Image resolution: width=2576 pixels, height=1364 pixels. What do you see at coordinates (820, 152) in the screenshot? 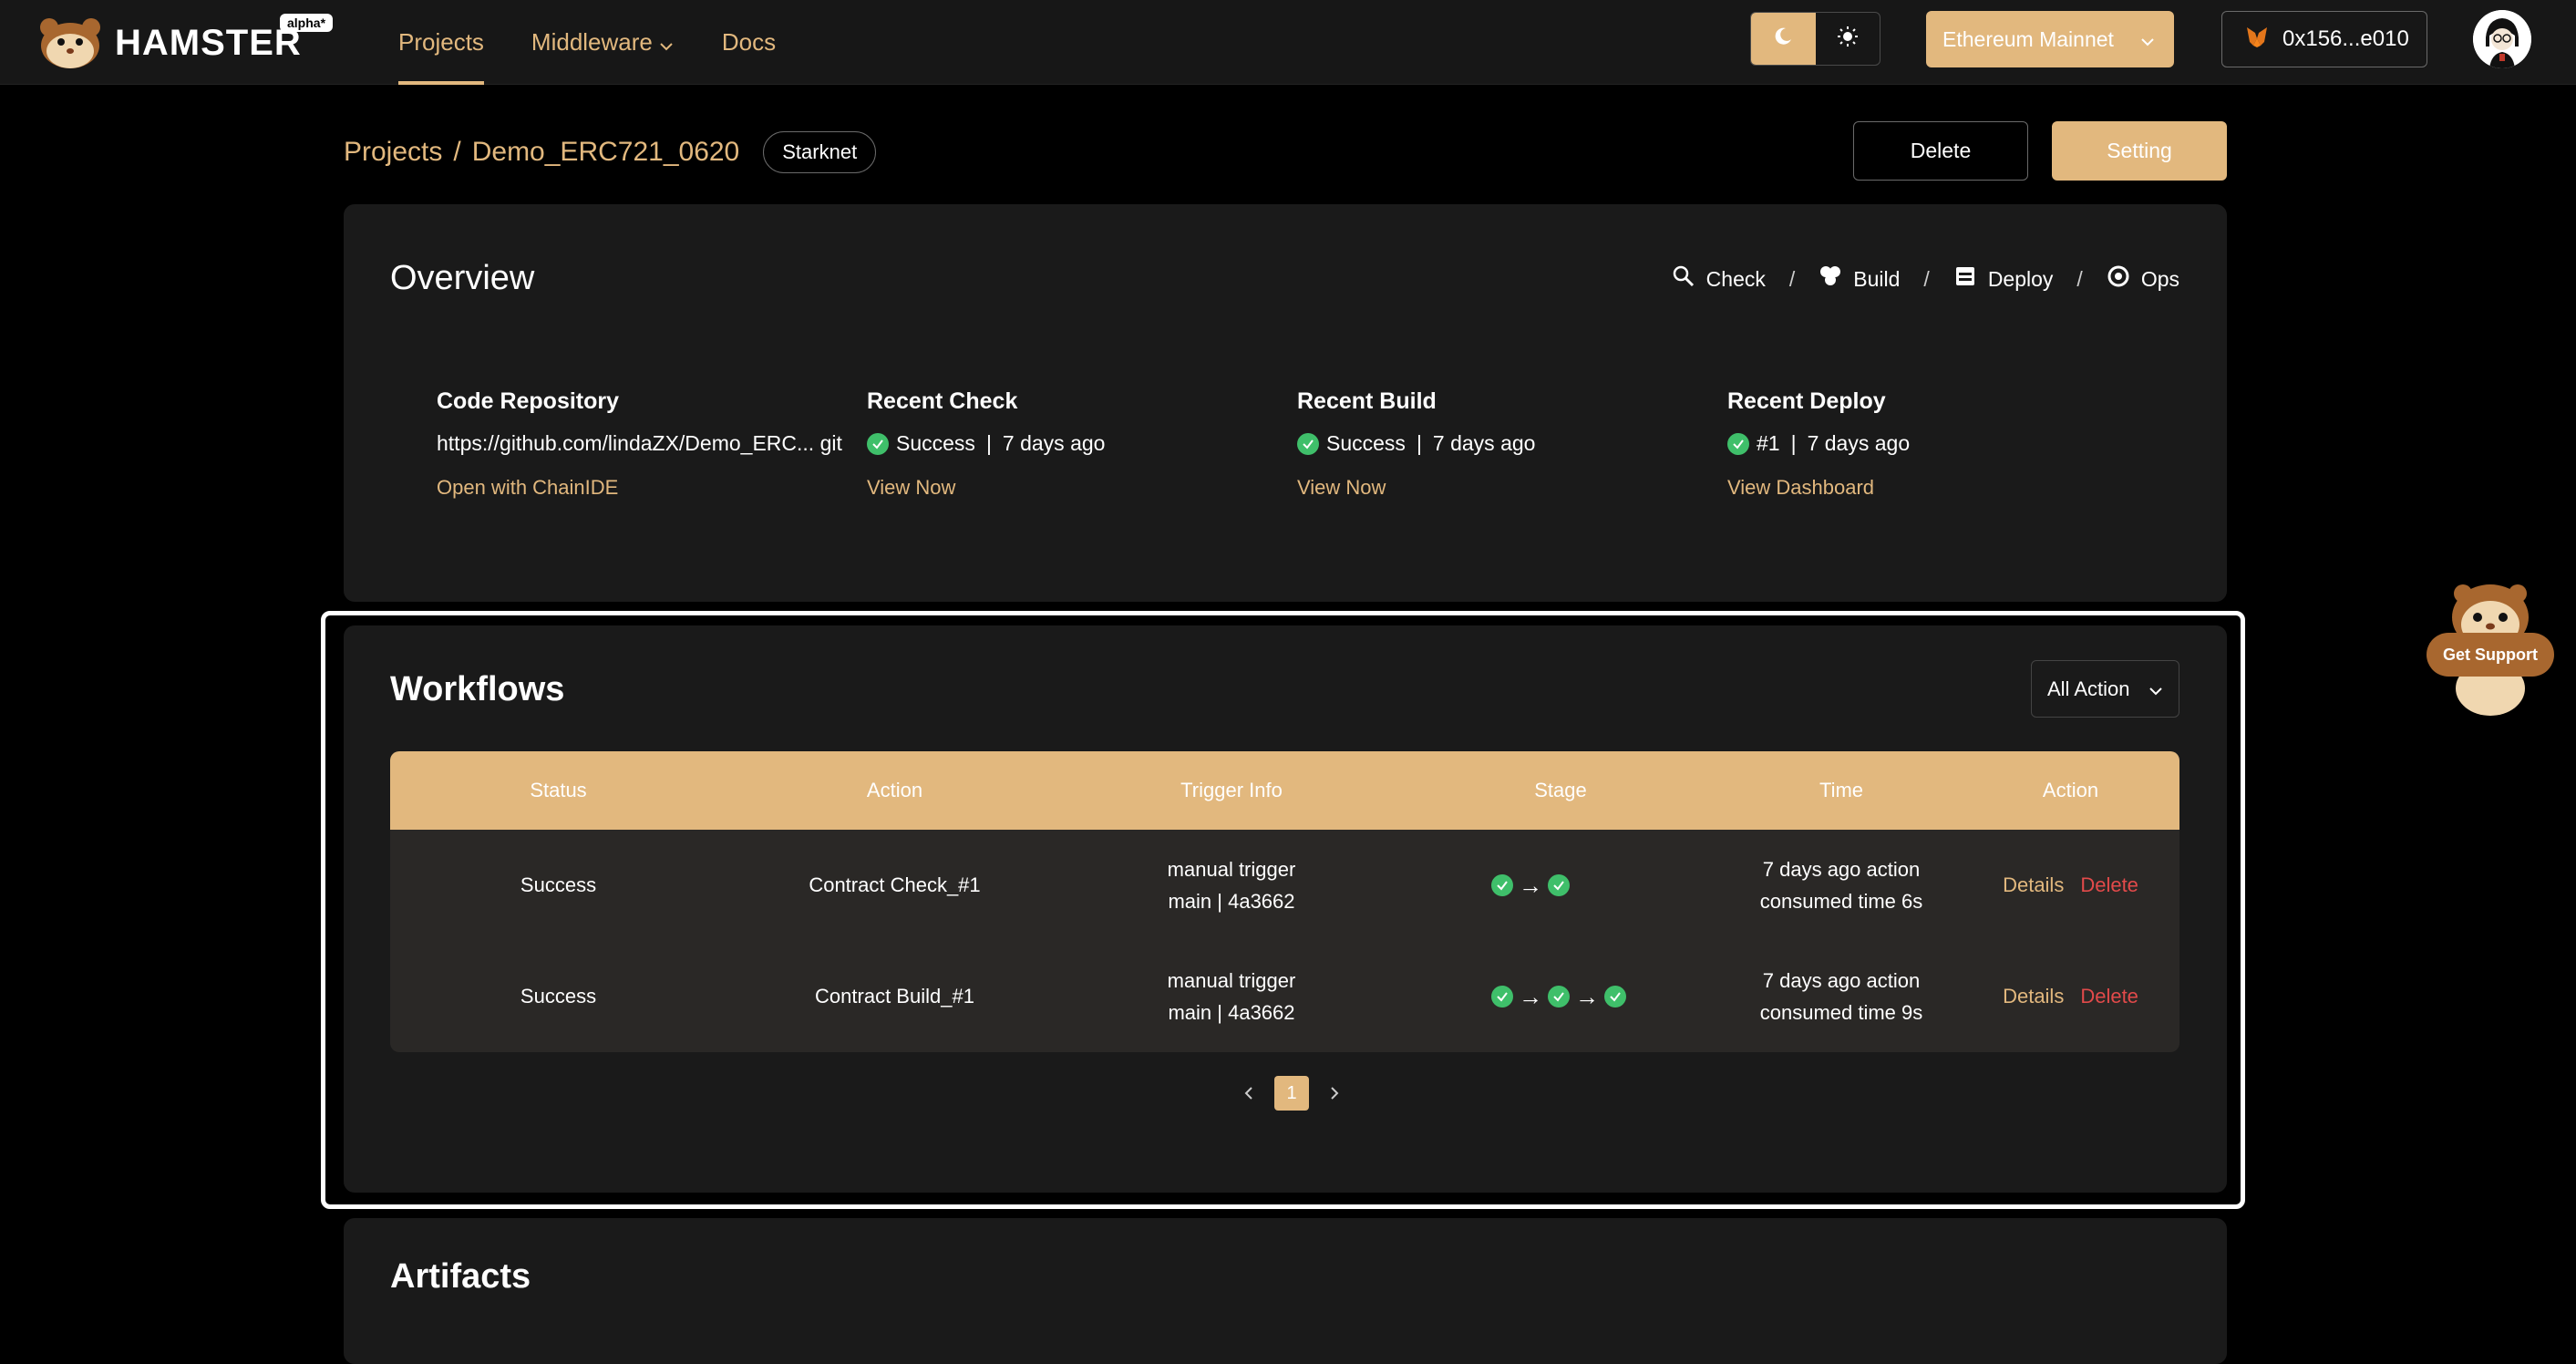
I see `chain-chip: Starknet` at bounding box center [820, 152].